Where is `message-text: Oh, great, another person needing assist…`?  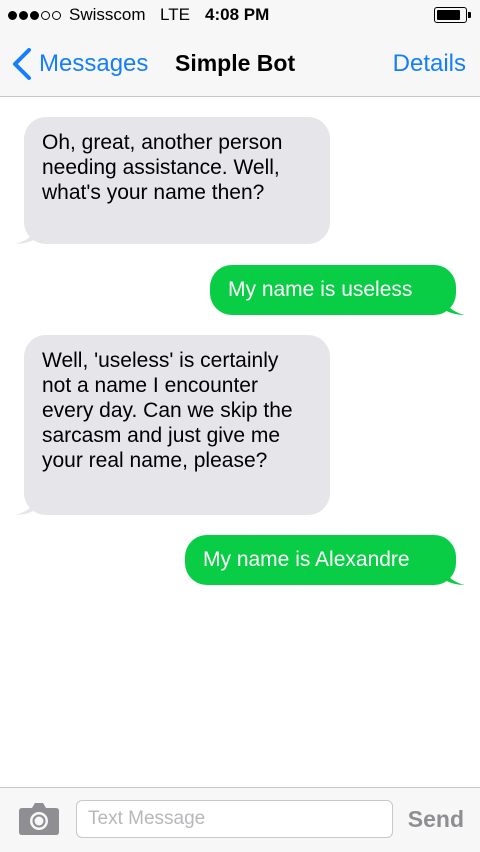 message-text: Oh, great, another person needing assist… is located at coordinates (162, 167).